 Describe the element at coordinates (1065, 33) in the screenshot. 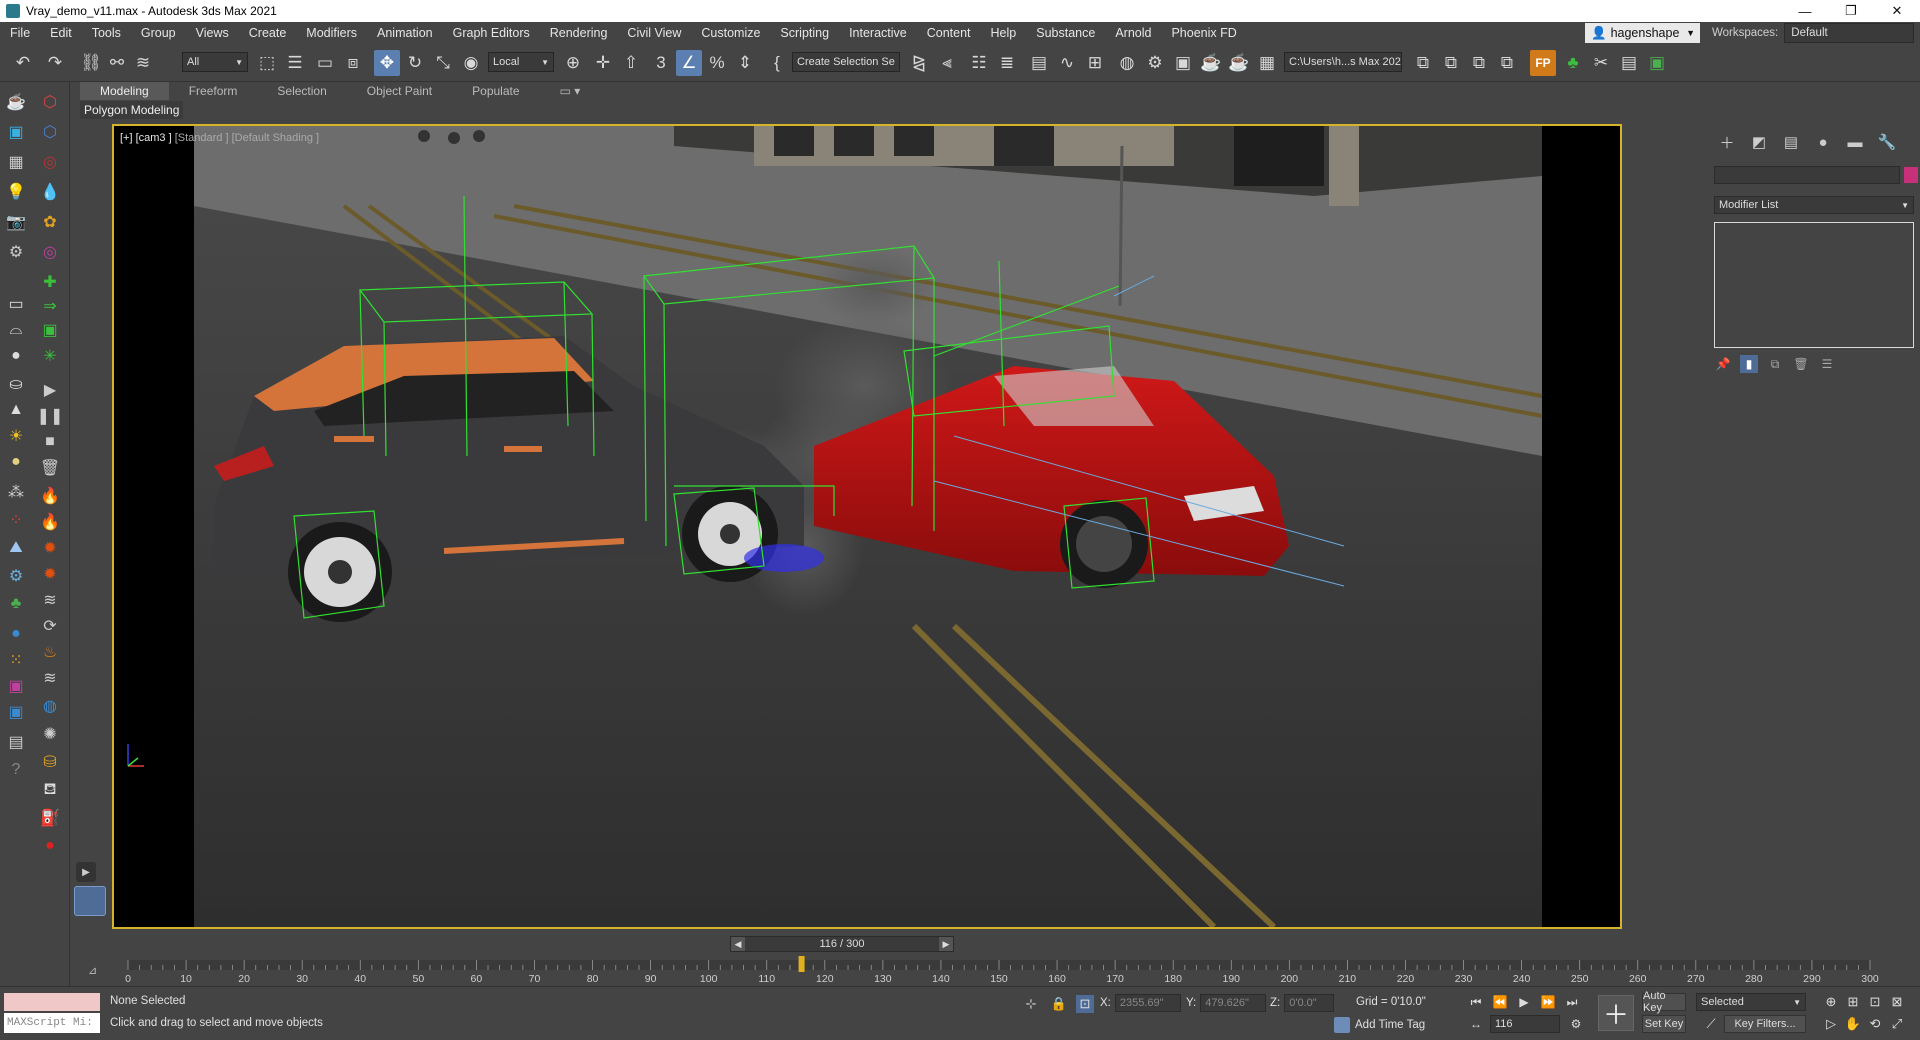

I see `menu-substance: Substance` at that location.